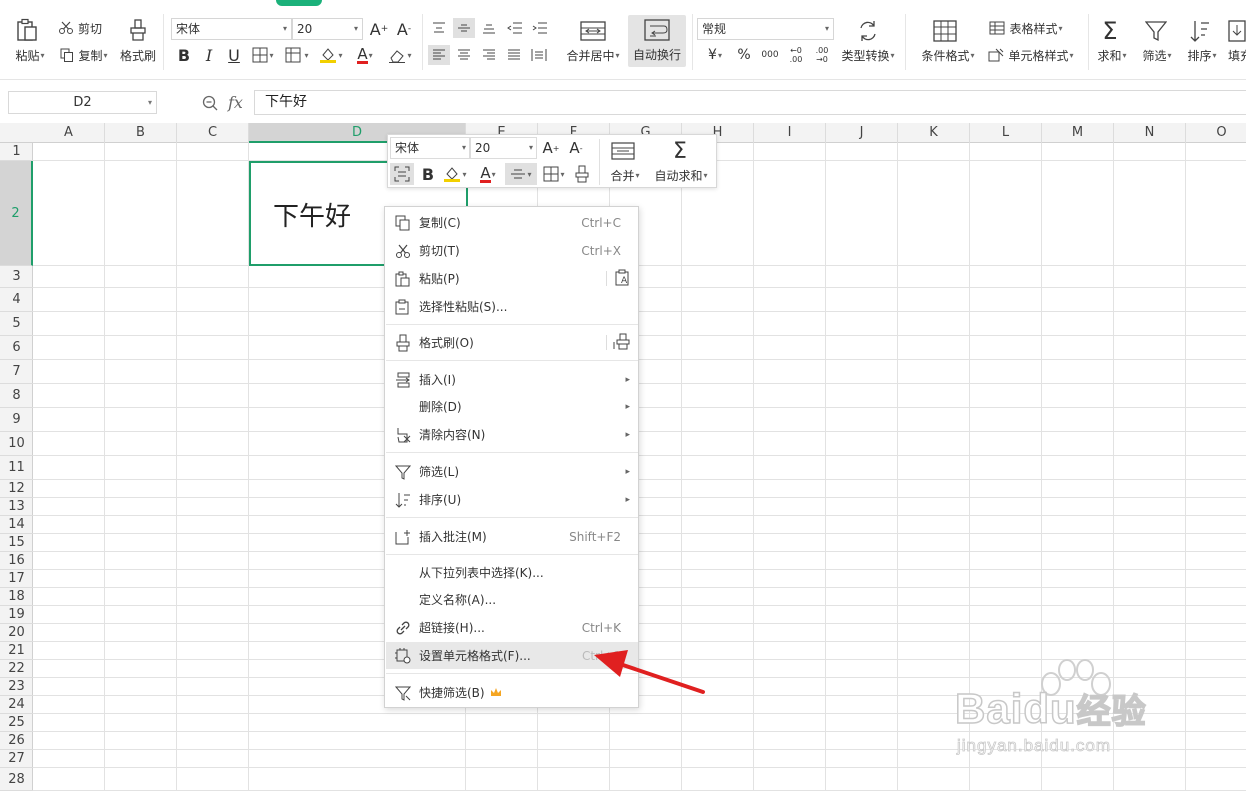 Image resolution: width=1246 pixels, height=791 pixels. I want to click on watermark-brand-bai: Bai, so click(989, 708).